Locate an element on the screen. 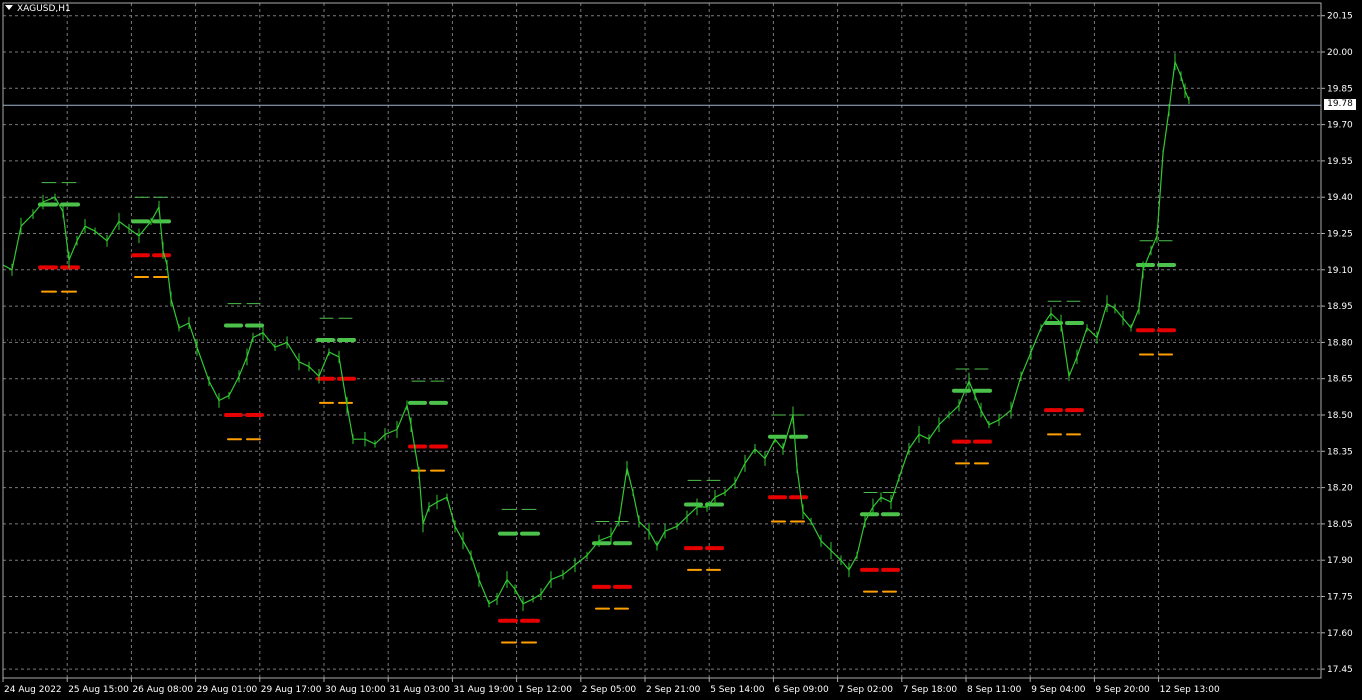 This screenshot has width=1362, height=700. y-tick-label: 19.10 is located at coordinates (1340, 271).